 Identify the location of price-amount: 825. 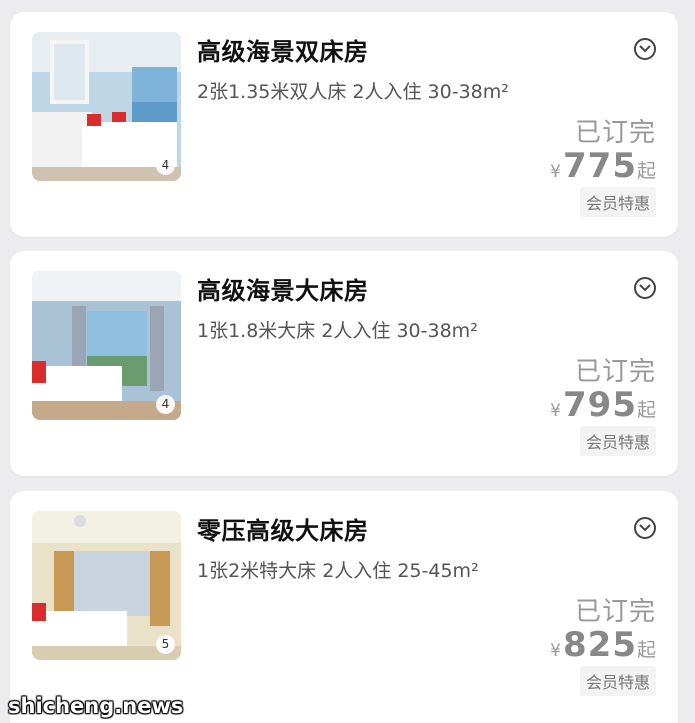
(600, 645).